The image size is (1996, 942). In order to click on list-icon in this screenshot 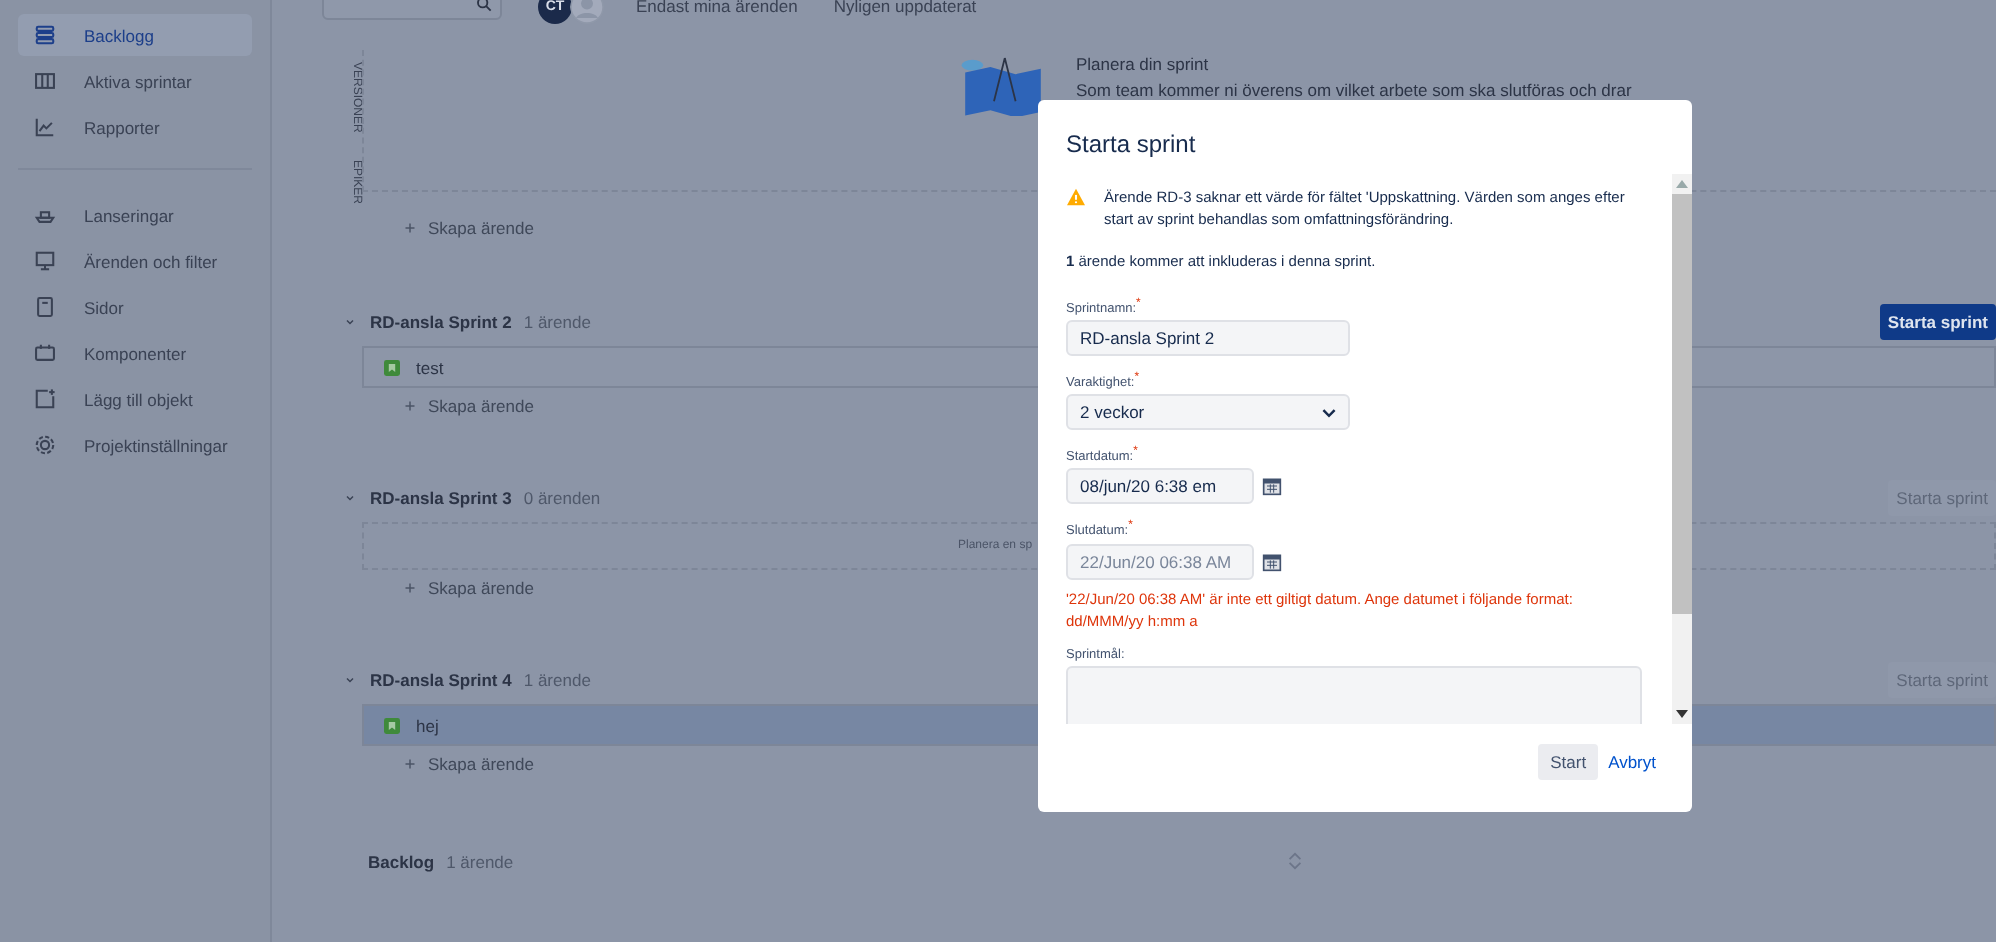, I will do `click(45, 35)`.